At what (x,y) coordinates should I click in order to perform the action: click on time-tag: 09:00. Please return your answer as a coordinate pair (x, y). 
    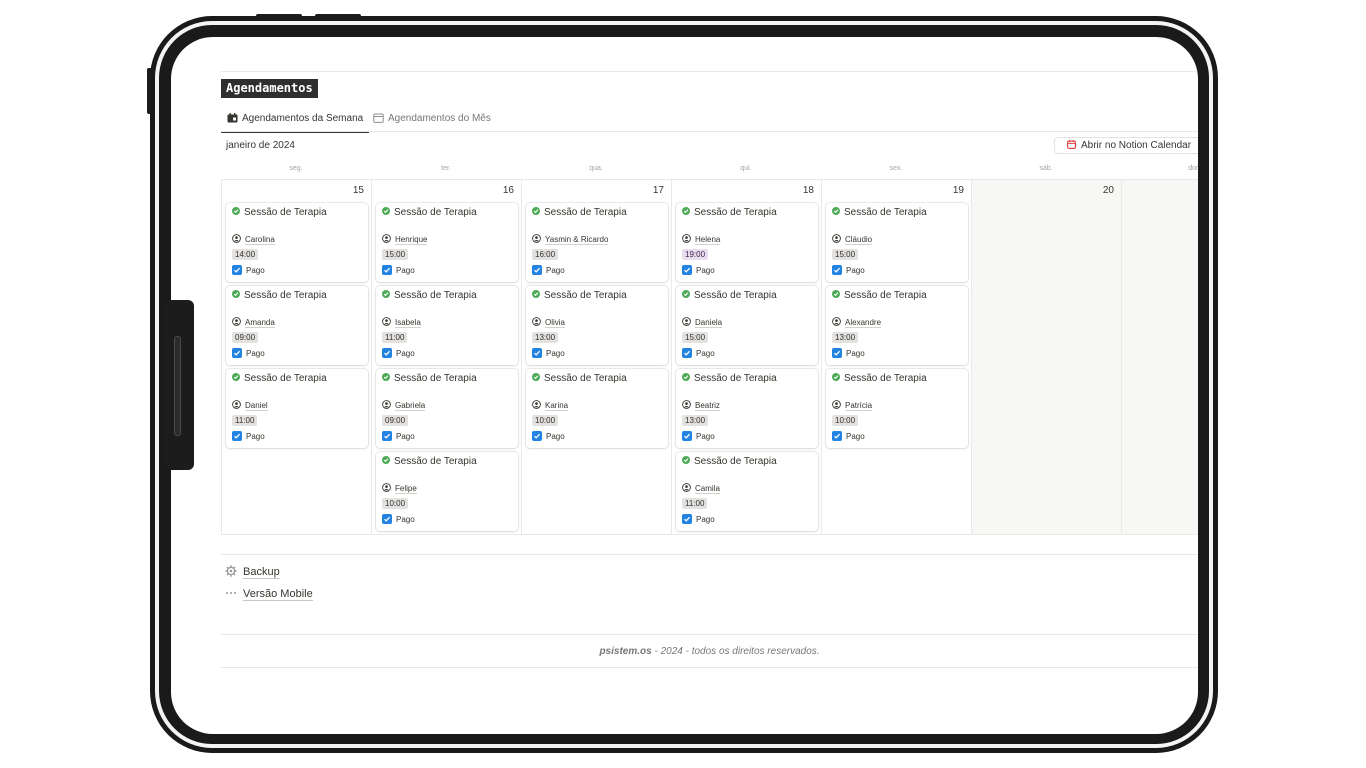
    Looking at the image, I should click on (395, 420).